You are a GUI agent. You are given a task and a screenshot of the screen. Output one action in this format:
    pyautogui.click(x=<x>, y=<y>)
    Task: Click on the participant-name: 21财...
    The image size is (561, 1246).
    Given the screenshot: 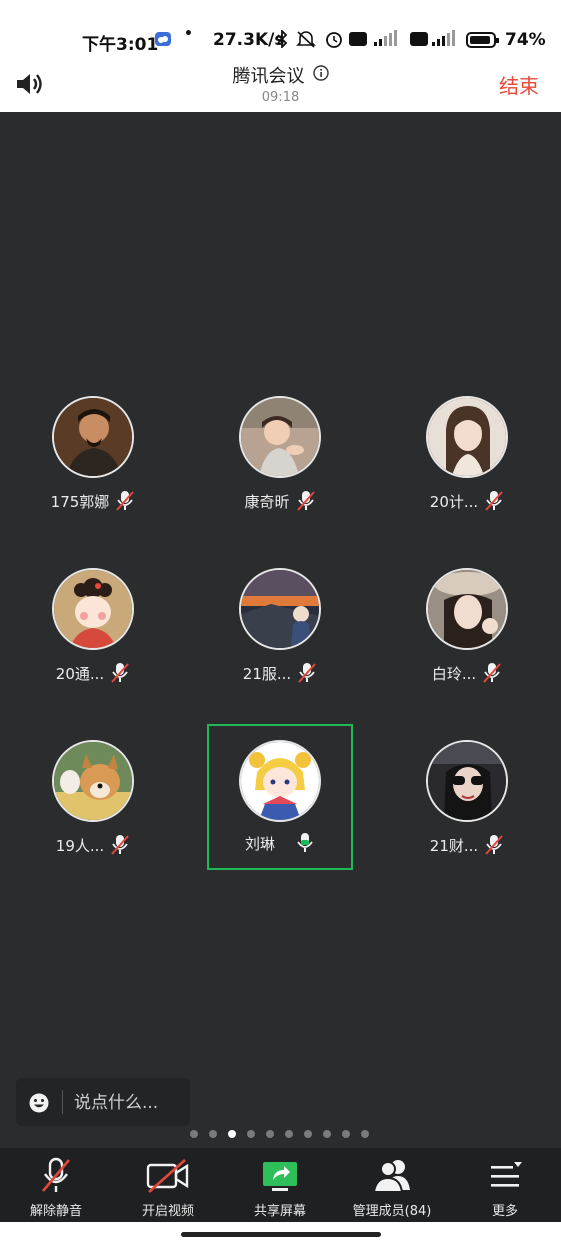 What is the action you would take?
    pyautogui.click(x=454, y=845)
    